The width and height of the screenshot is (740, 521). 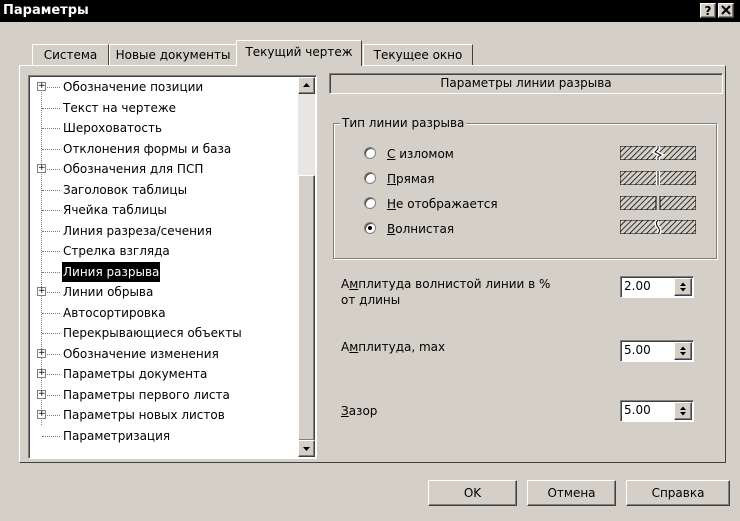 What do you see at coordinates (115, 210) in the screenshot?
I see `tree-item-label: Ячейка таблицы` at bounding box center [115, 210].